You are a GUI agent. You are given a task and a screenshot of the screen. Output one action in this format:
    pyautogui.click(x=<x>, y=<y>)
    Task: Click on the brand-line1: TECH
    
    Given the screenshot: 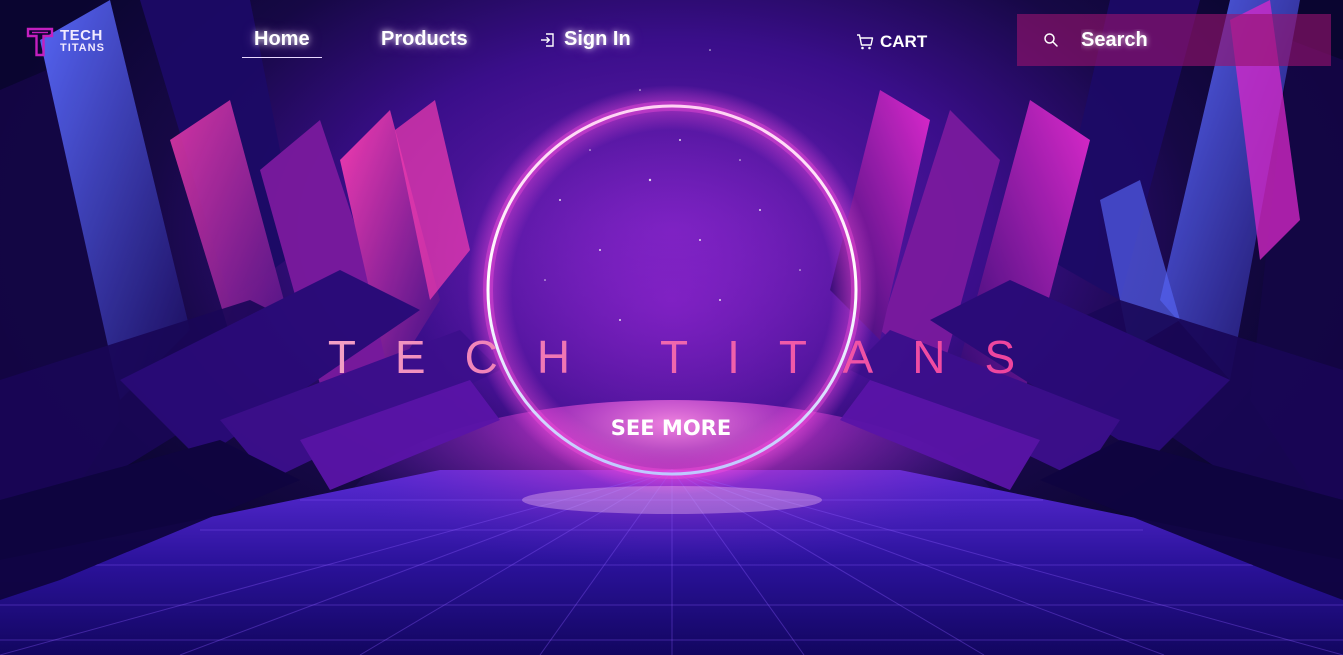 What is the action you would take?
    pyautogui.click(x=81, y=35)
    